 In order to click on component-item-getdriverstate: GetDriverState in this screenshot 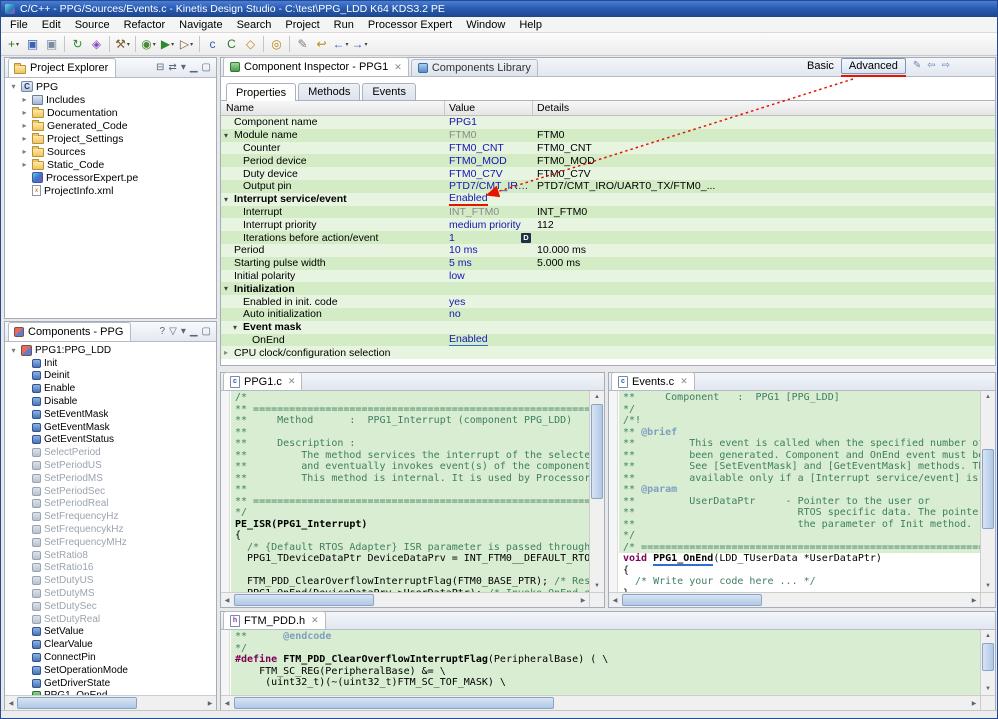, I will do `click(110, 683)`.